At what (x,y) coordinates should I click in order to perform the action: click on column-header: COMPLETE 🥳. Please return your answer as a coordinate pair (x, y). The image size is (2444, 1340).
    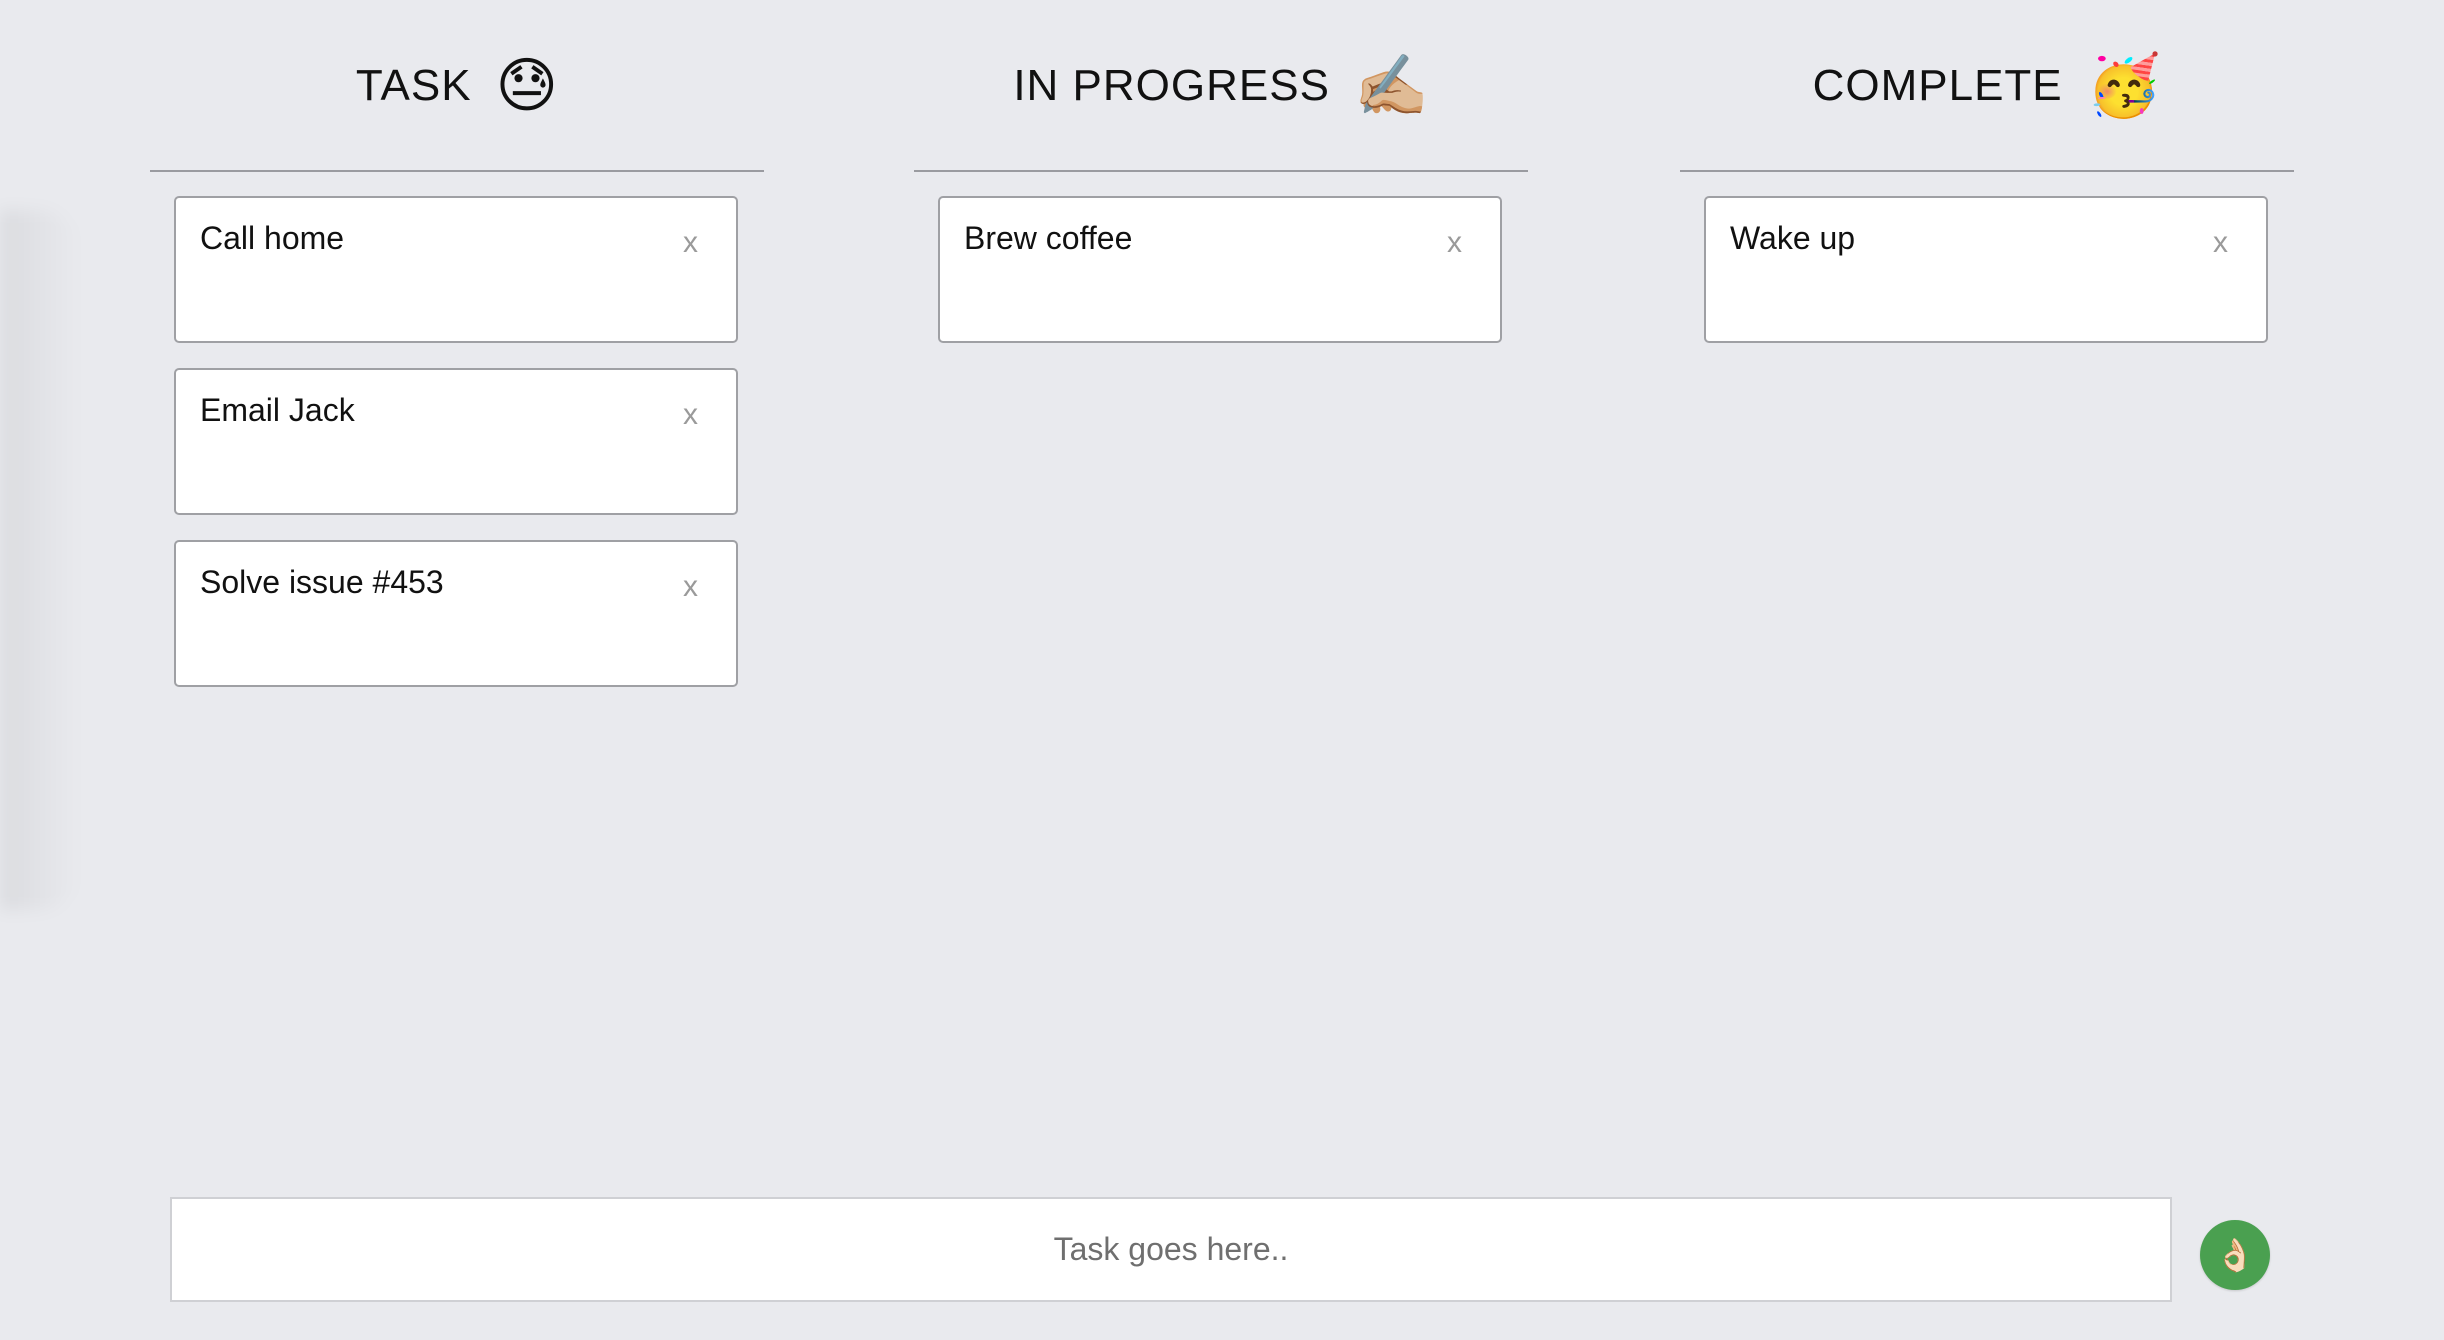
    Looking at the image, I should click on (1987, 86).